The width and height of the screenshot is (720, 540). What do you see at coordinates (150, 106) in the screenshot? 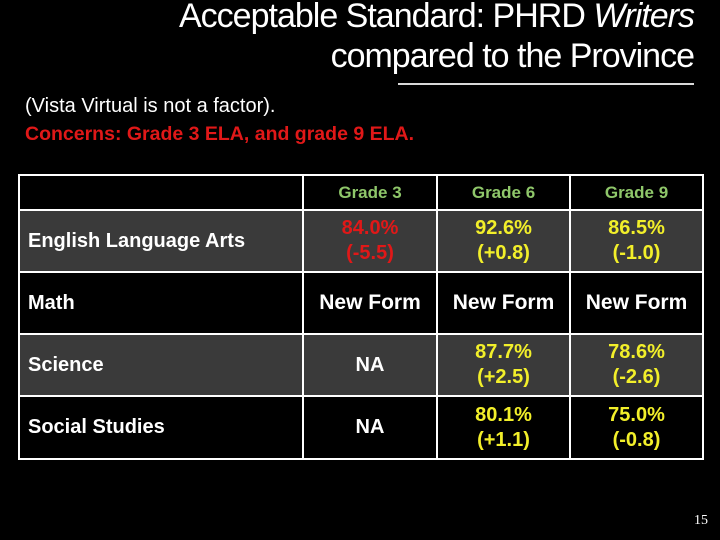
I see `subtitle-note: (Vista Virtual is not a factor).` at bounding box center [150, 106].